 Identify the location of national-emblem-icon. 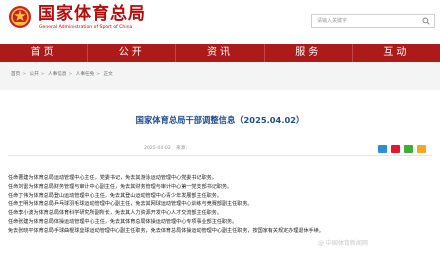
(20, 17).